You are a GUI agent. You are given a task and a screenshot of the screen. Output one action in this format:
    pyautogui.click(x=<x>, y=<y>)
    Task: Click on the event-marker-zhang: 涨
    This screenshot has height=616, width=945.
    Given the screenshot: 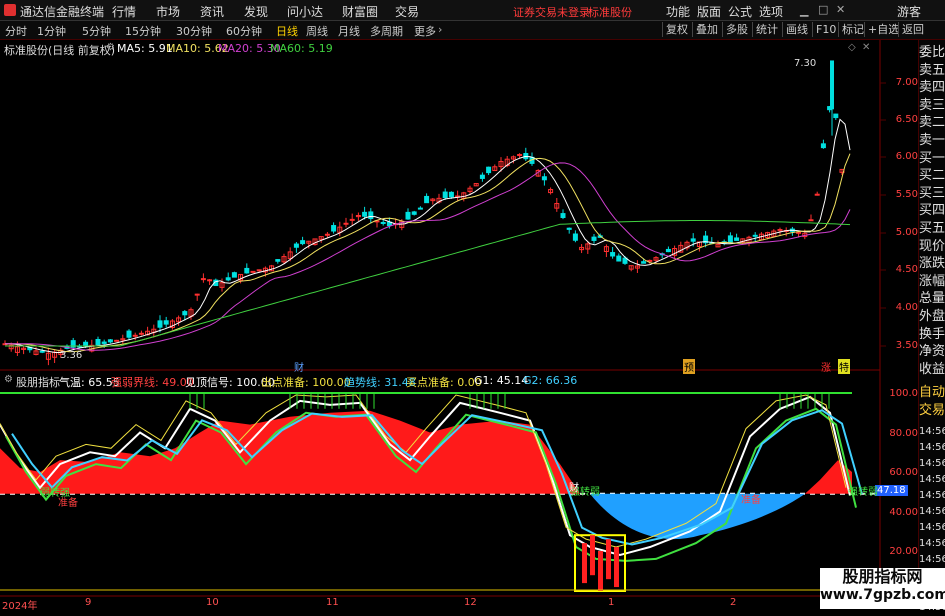 What is the action you would take?
    pyautogui.click(x=826, y=366)
    